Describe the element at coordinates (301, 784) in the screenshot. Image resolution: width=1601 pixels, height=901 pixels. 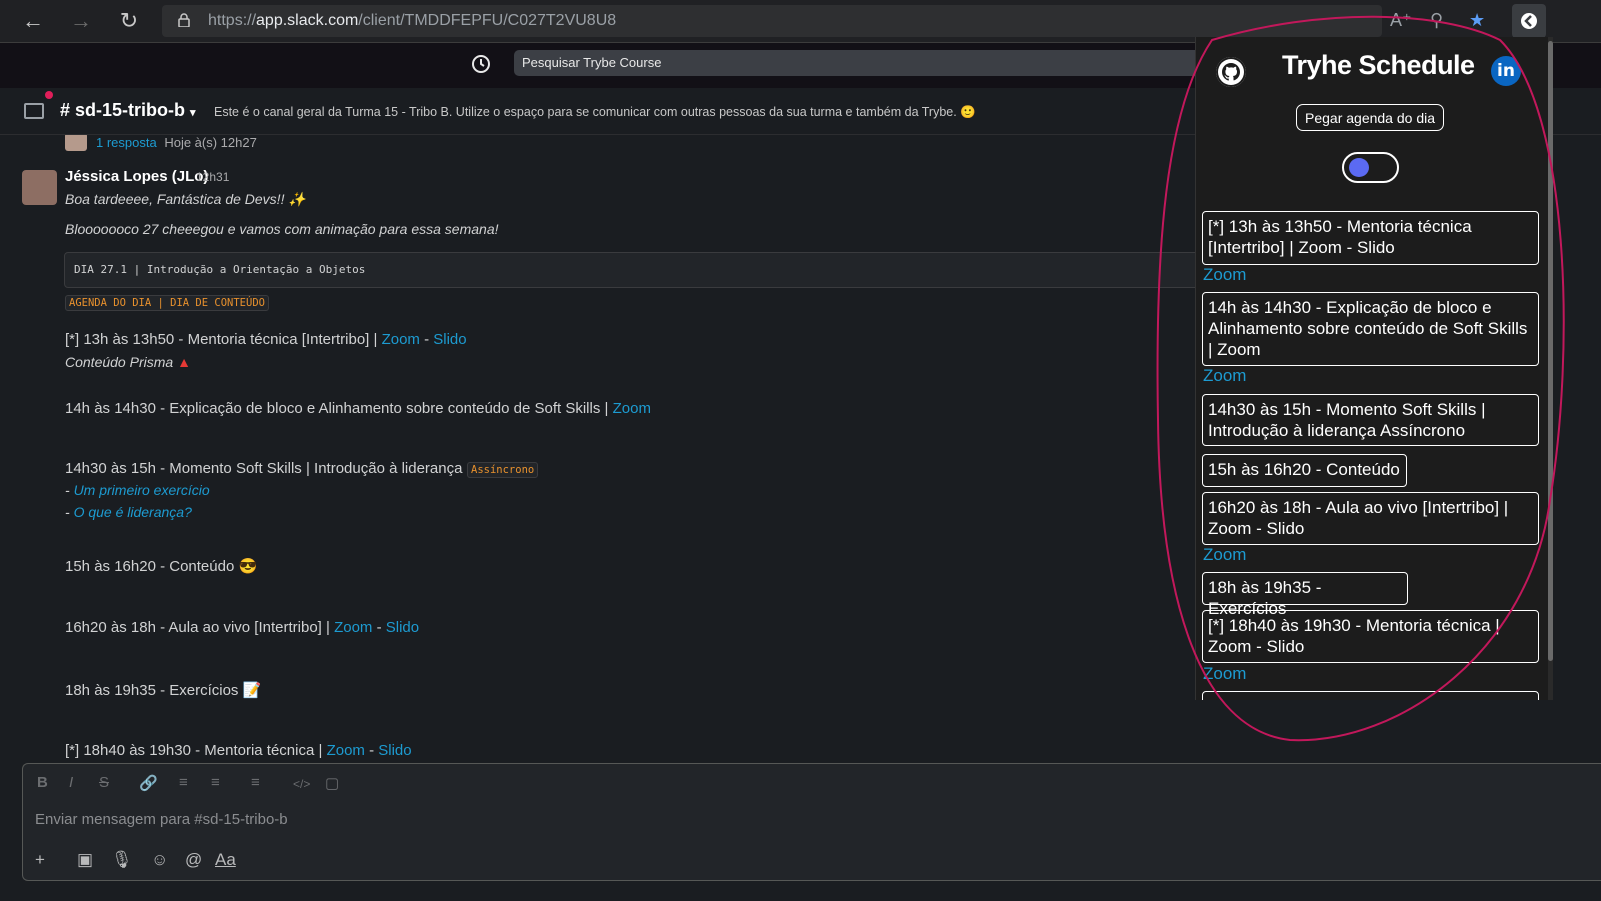
I see `code-icon: </>` at that location.